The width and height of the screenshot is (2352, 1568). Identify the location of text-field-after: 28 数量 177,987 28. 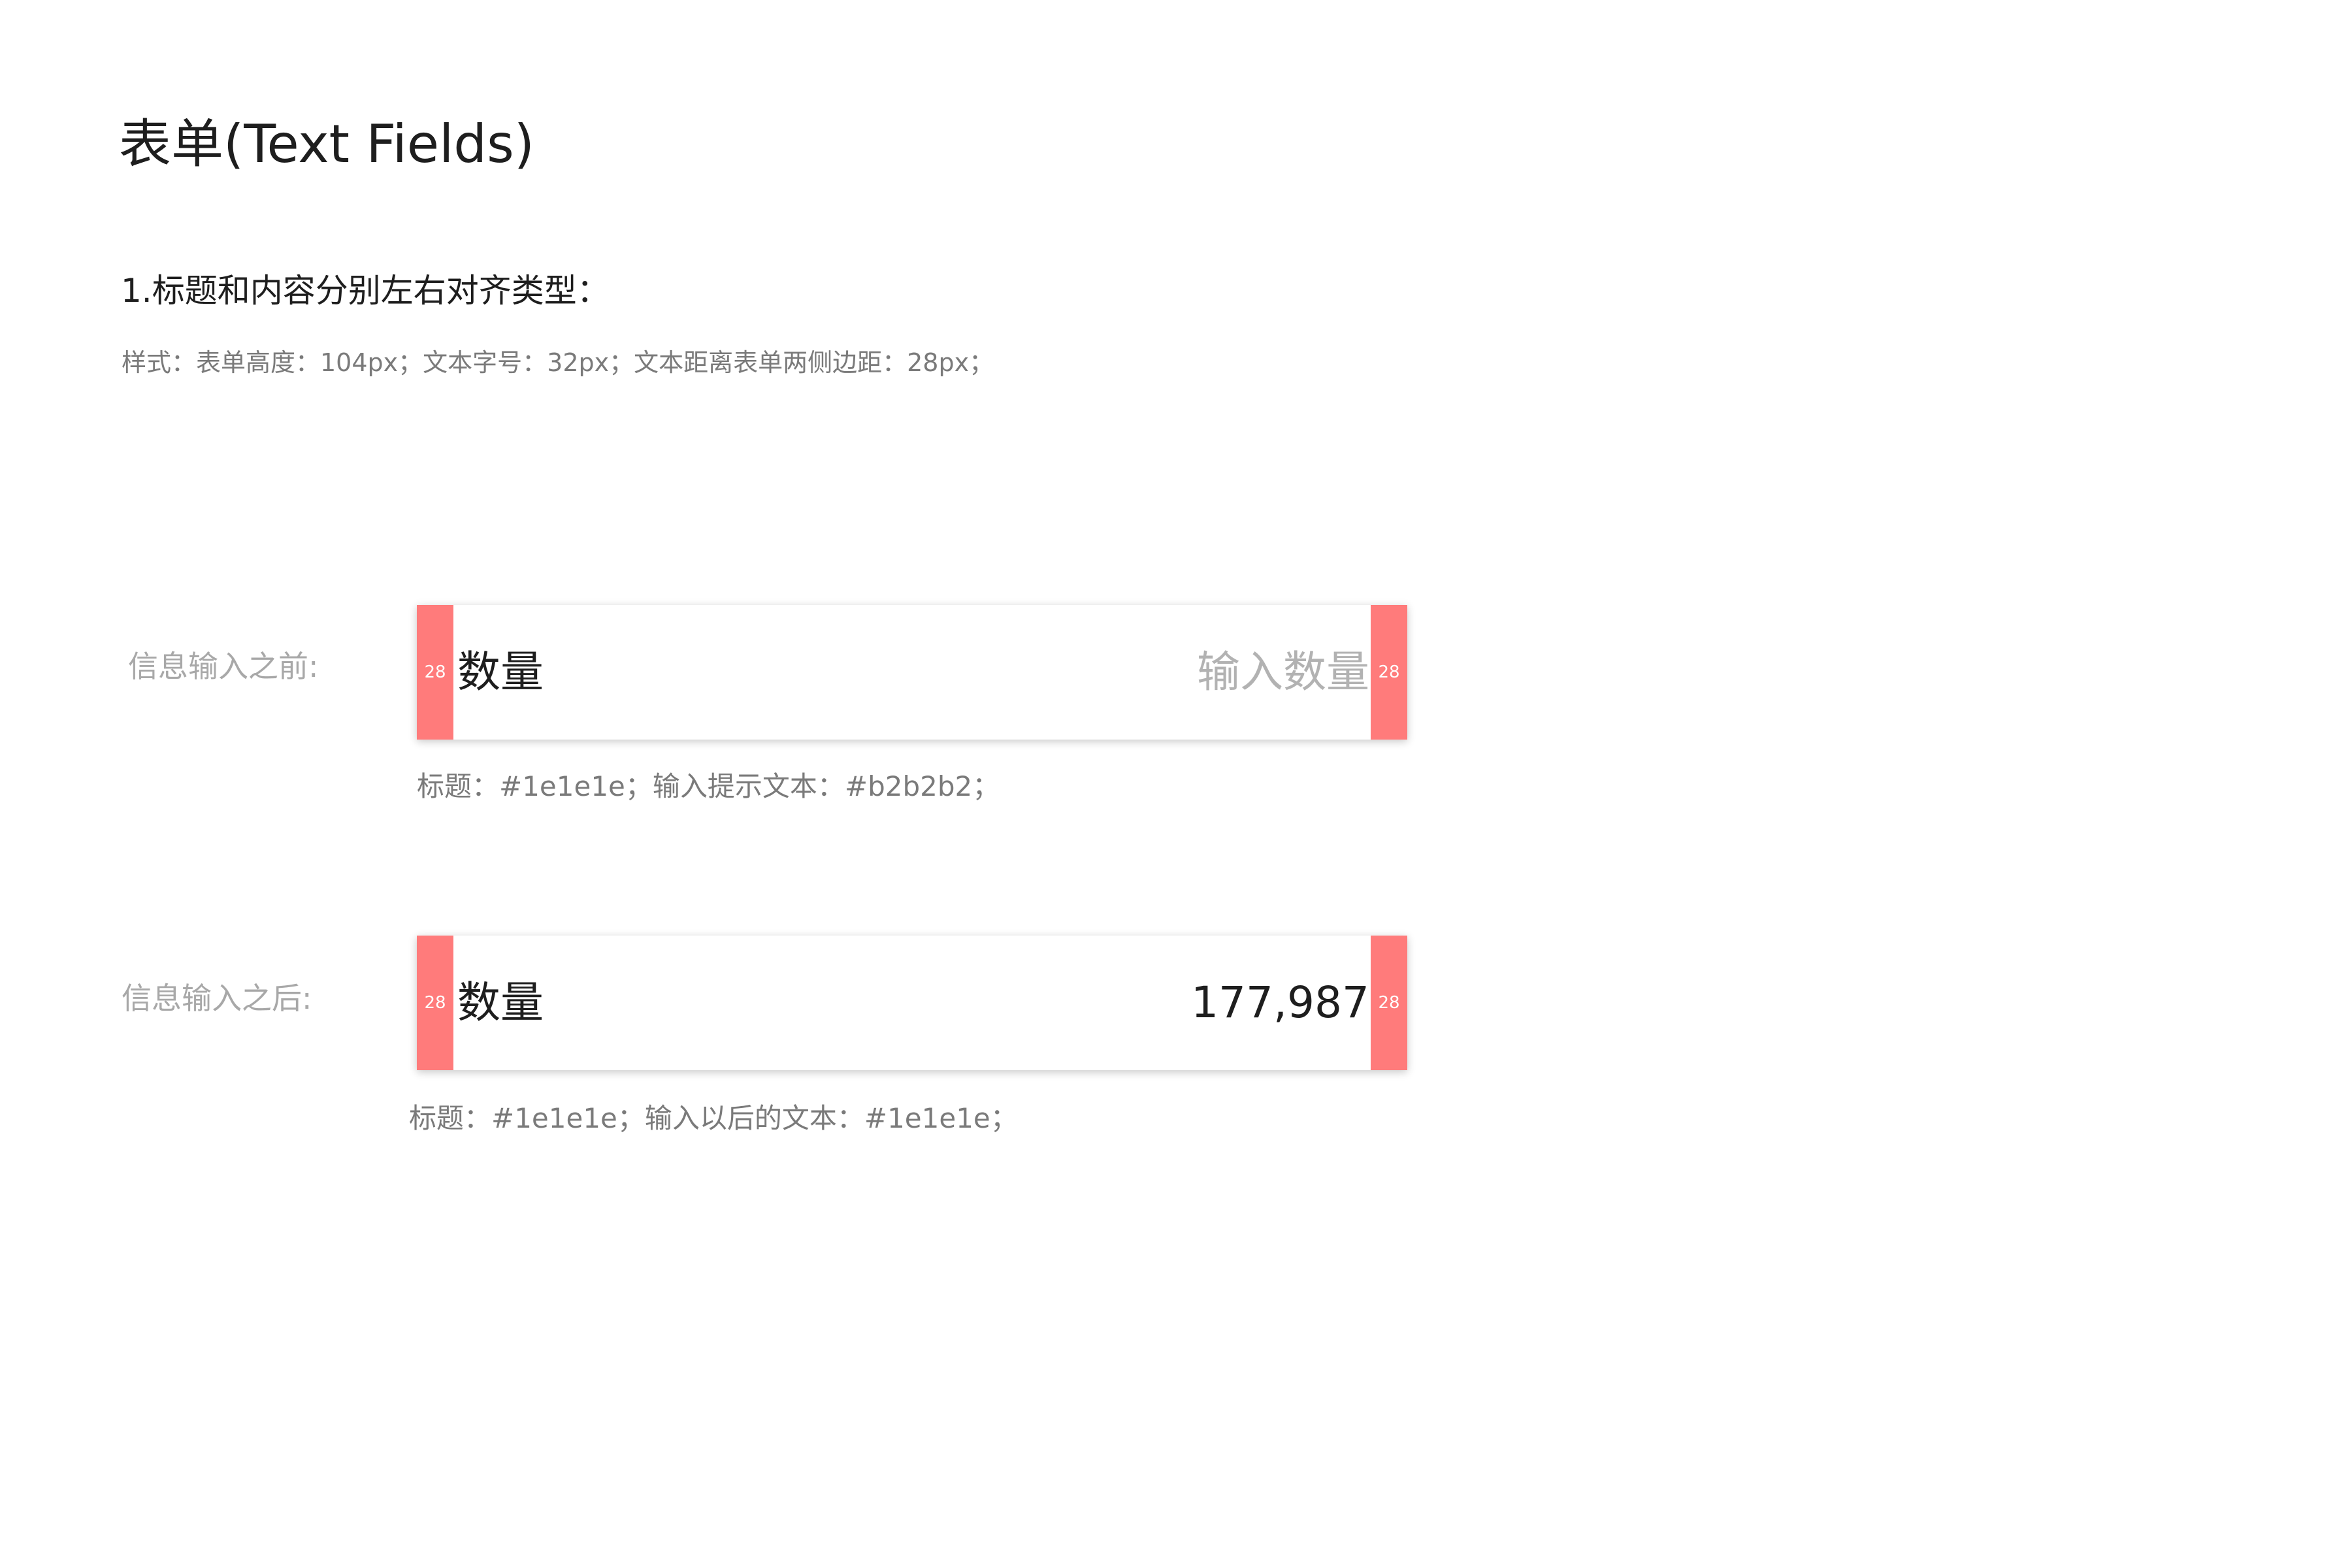
(912, 1003).